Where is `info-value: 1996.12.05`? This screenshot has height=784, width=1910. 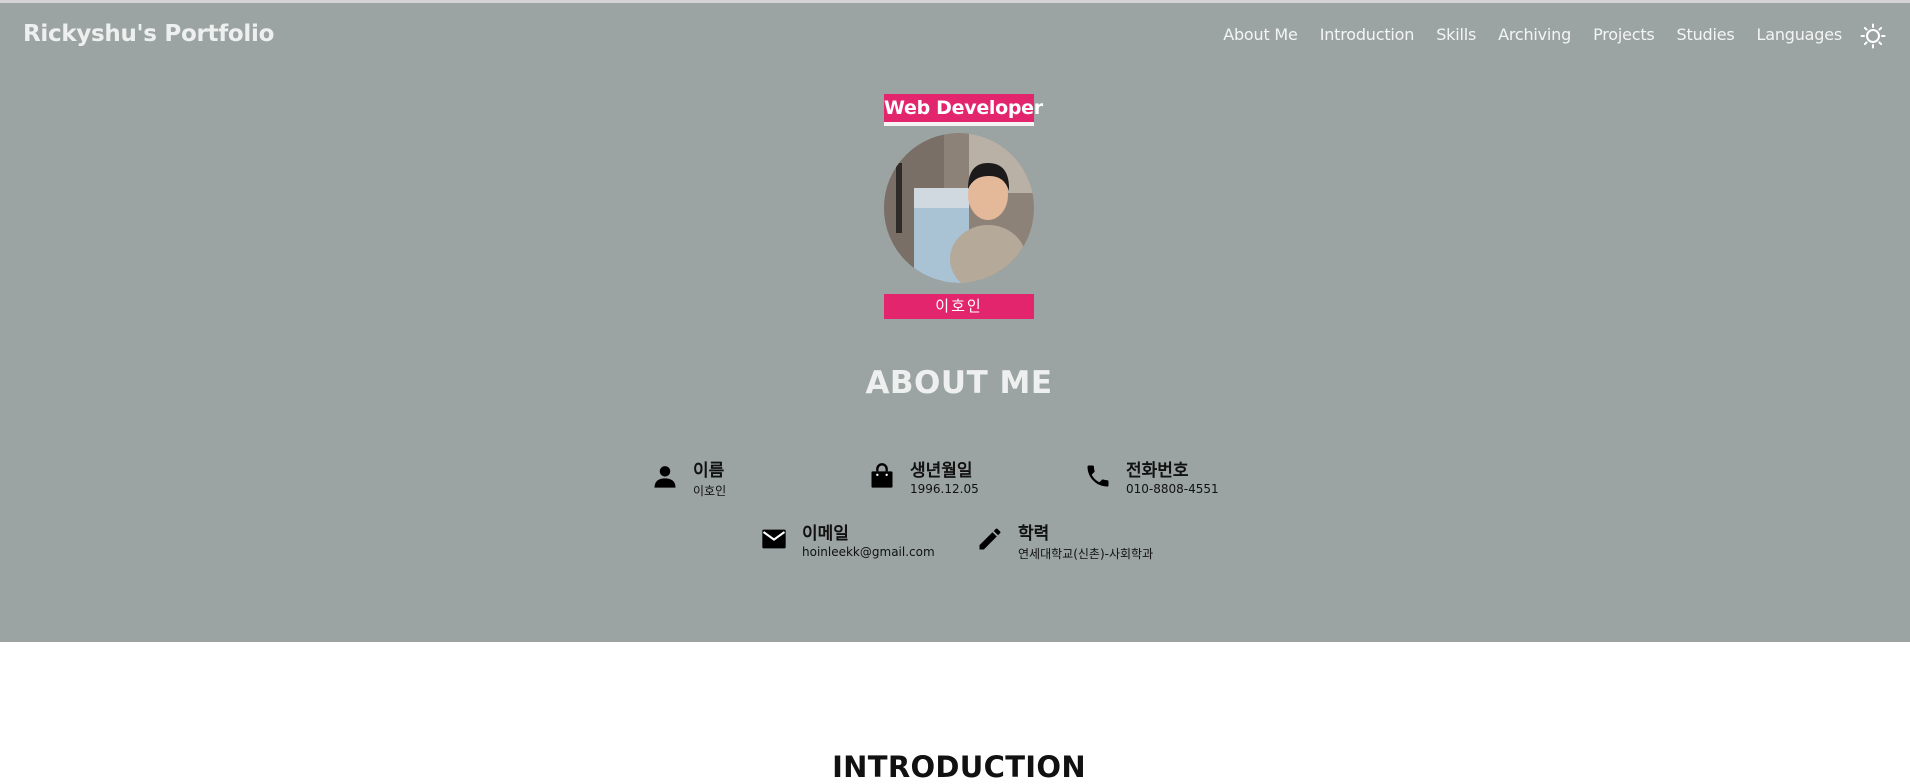
info-value: 1996.12.05 is located at coordinates (944, 489).